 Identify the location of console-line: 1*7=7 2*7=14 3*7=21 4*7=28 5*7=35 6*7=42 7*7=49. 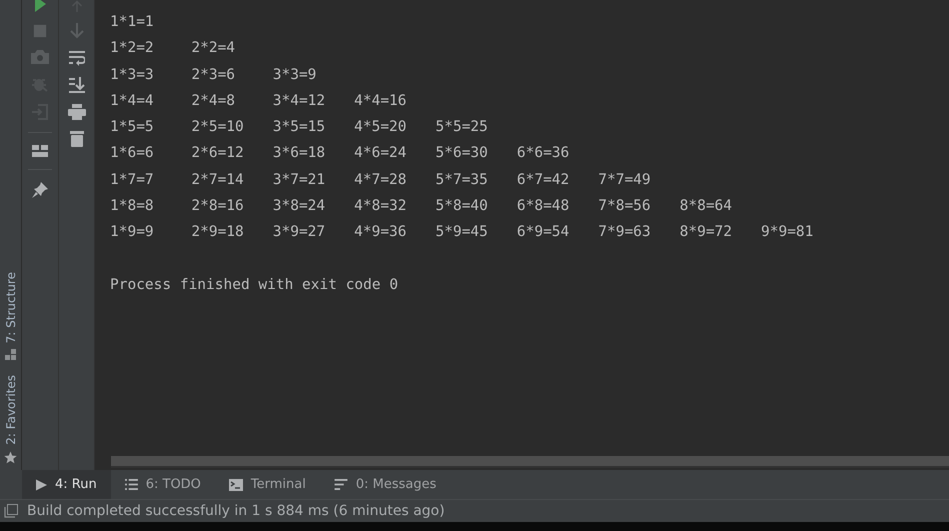
(381, 180).